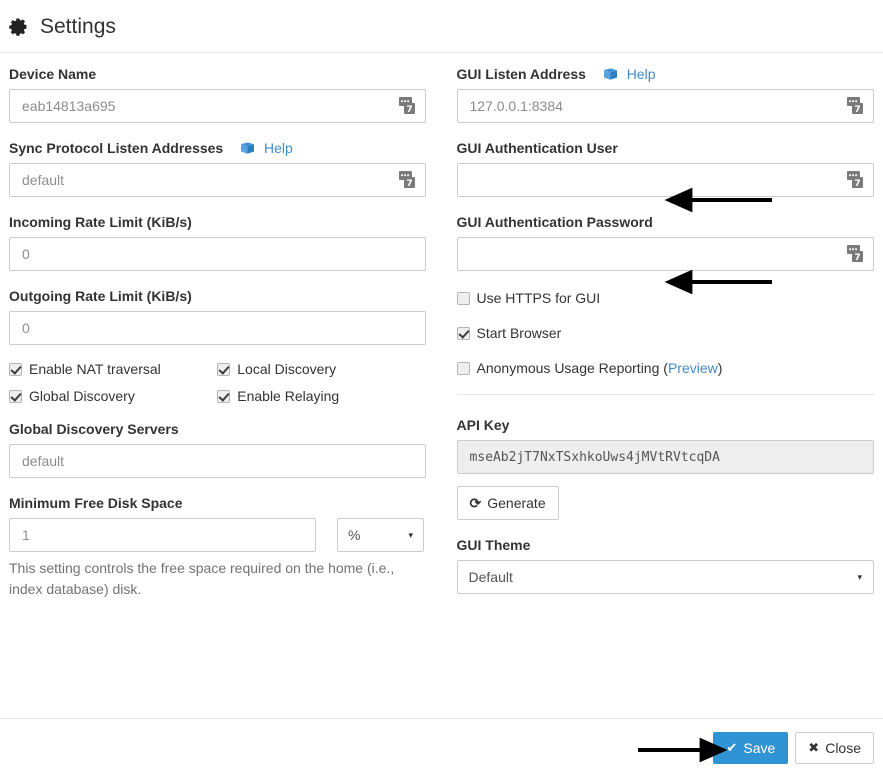 Image resolution: width=883 pixels, height=776 pixels. What do you see at coordinates (493, 545) in the screenshot?
I see `gui-theme-label: GUI Theme` at bounding box center [493, 545].